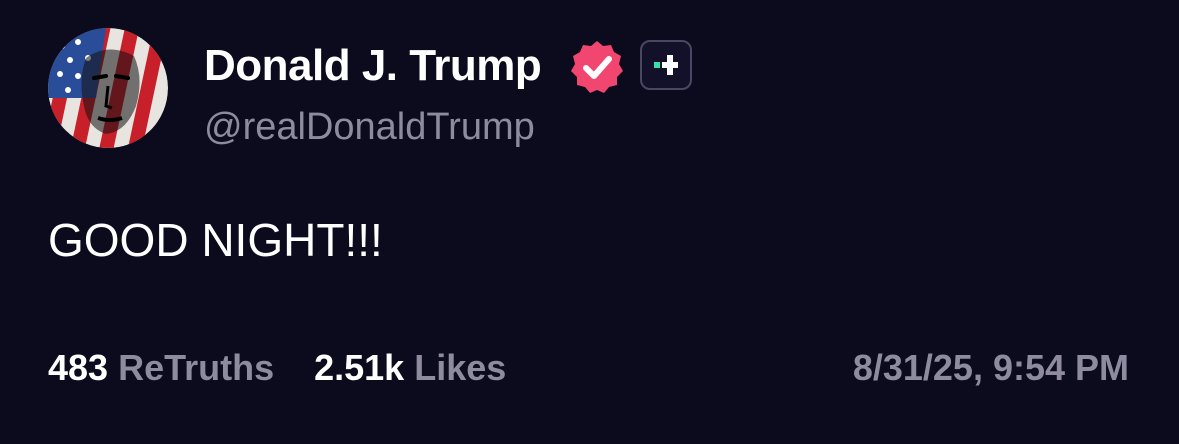  What do you see at coordinates (597, 67) in the screenshot?
I see `verified-badge-icon` at bounding box center [597, 67].